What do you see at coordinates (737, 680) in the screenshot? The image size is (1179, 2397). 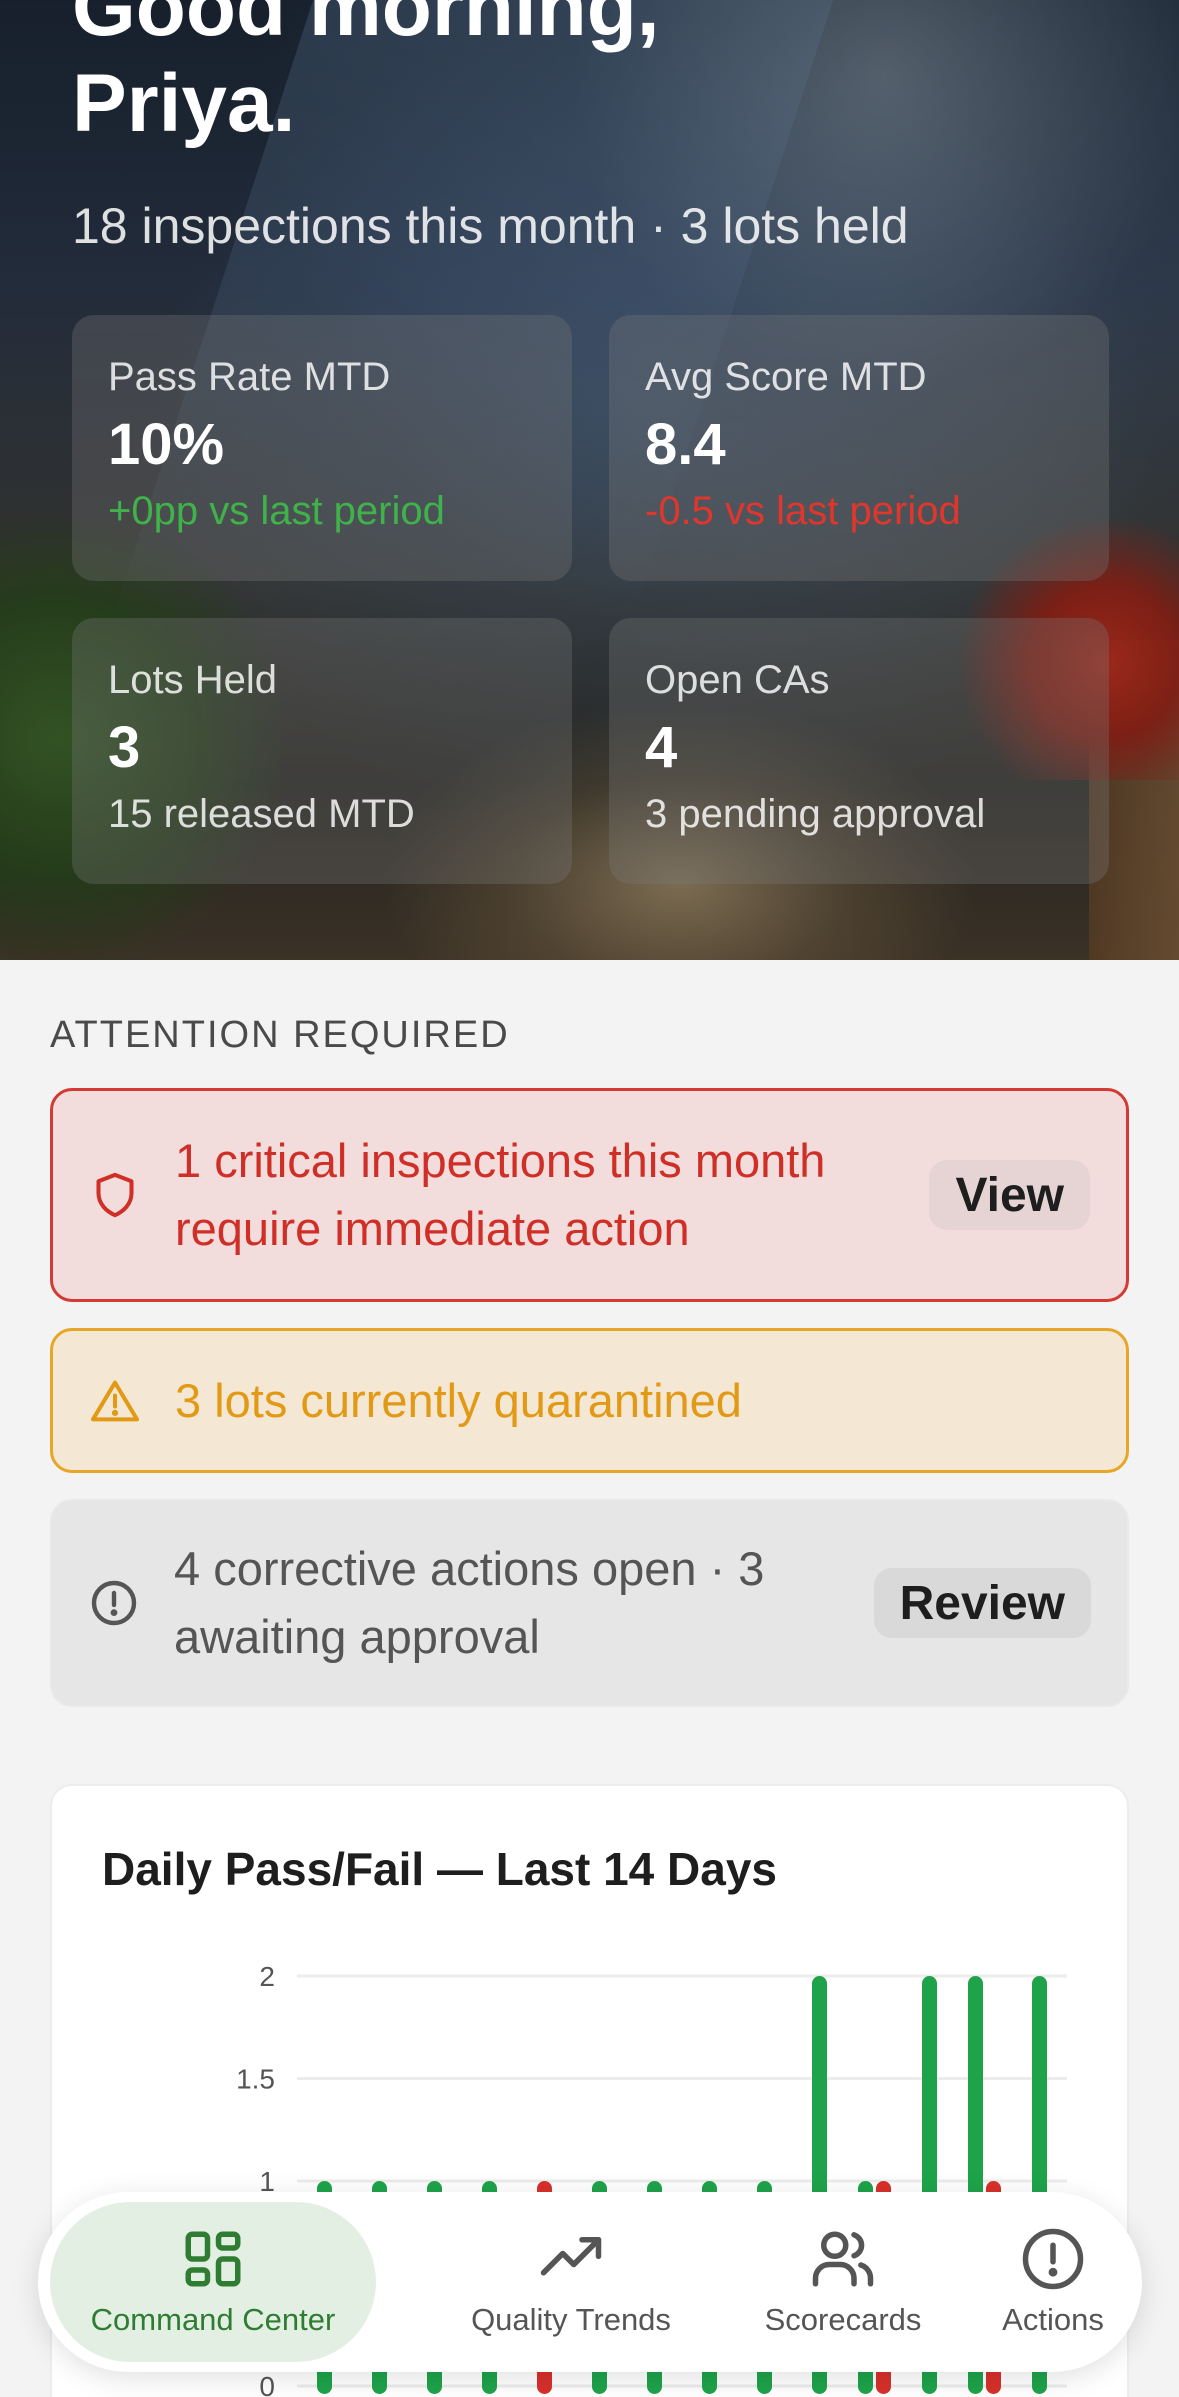 I see `stat-label: Open CAs` at bounding box center [737, 680].